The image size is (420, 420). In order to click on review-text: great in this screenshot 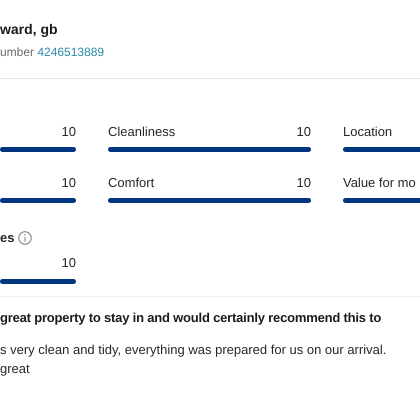, I will do `click(15, 369)`.